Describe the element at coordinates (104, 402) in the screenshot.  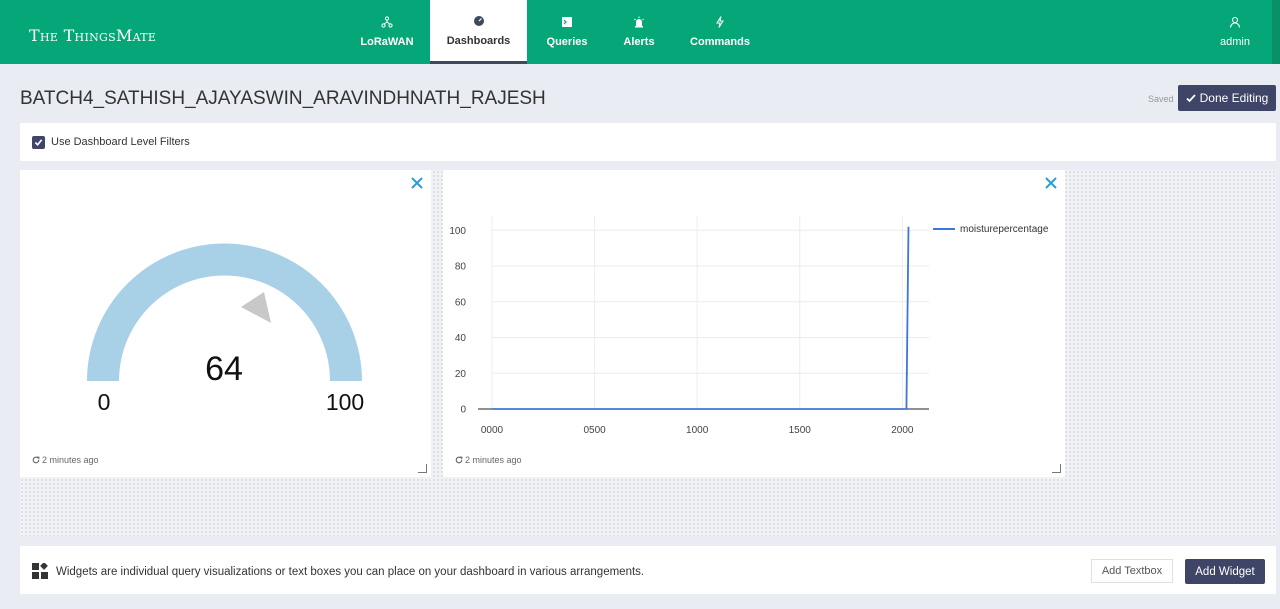
I see `gauge-min-label: 0` at that location.